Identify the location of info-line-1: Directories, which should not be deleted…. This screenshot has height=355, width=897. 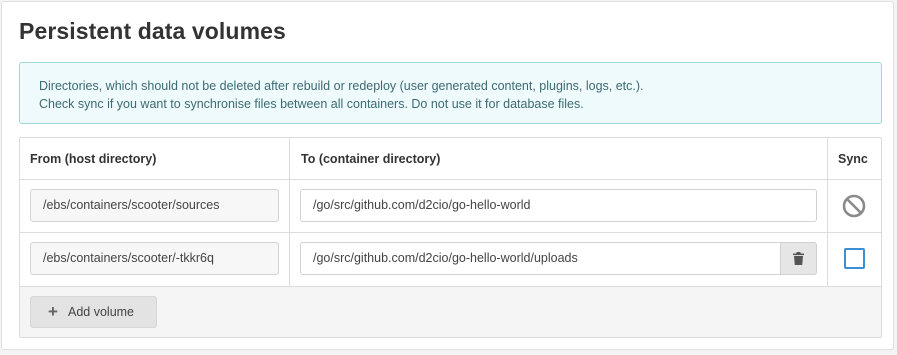
(341, 86).